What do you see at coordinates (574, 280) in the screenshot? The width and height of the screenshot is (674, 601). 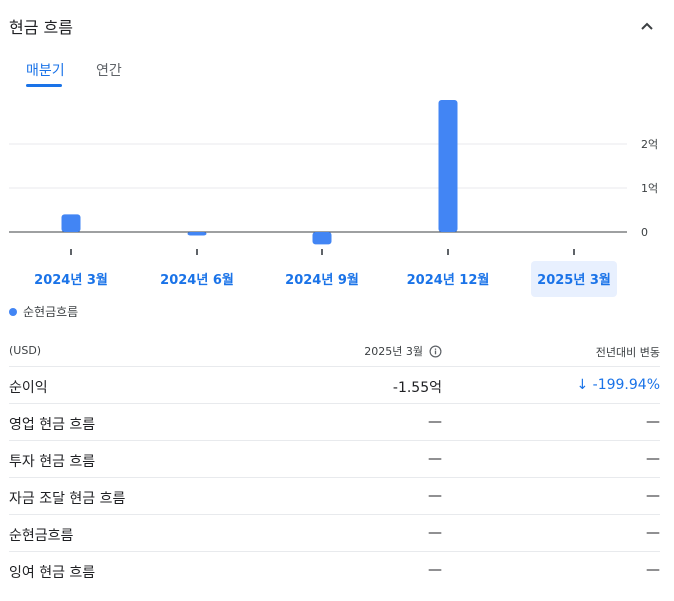 I see `x-tick-label: 2025년 3월` at bounding box center [574, 280].